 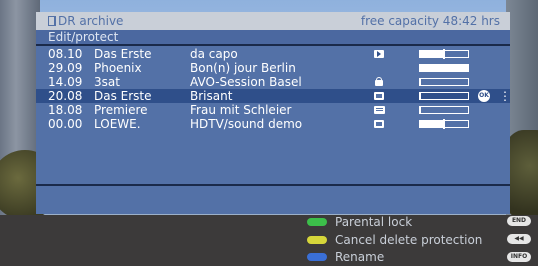 What do you see at coordinates (65, 96) in the screenshot?
I see `recording-date: 20.08` at bounding box center [65, 96].